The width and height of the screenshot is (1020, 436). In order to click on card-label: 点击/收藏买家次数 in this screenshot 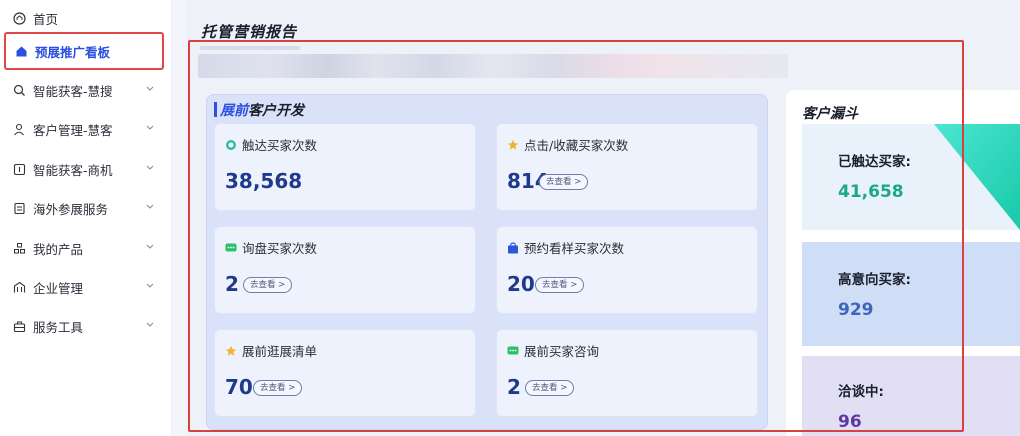, I will do `click(576, 145)`.